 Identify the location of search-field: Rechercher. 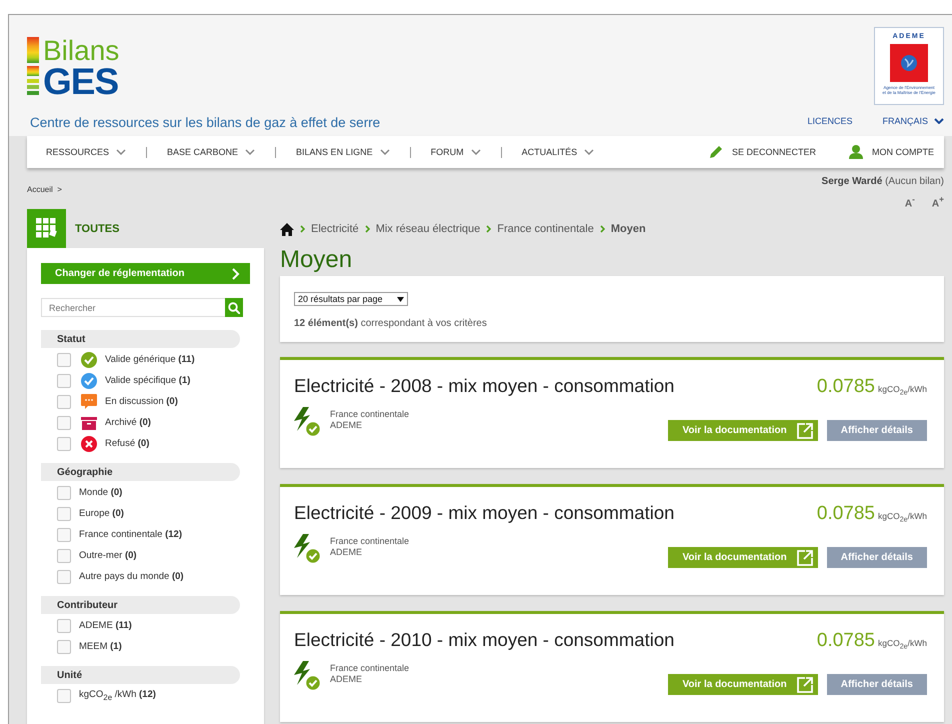
(133, 307).